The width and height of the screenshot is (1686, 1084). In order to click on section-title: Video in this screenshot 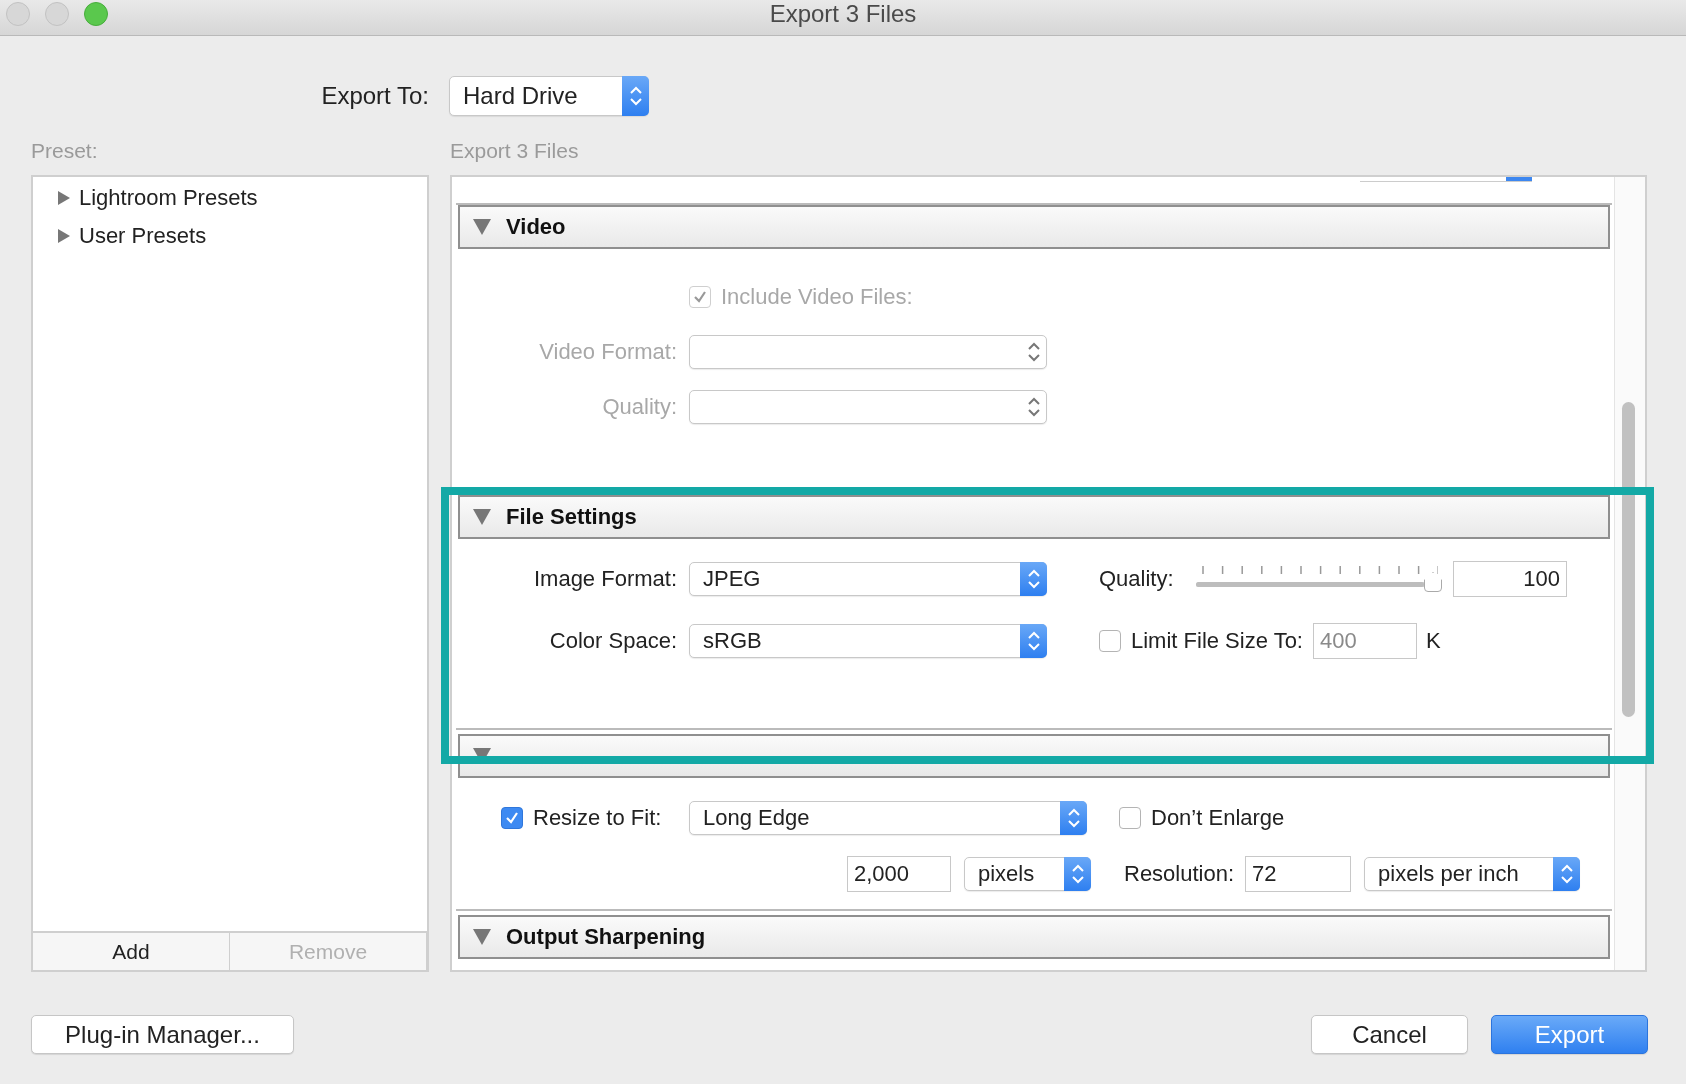, I will do `click(536, 227)`.